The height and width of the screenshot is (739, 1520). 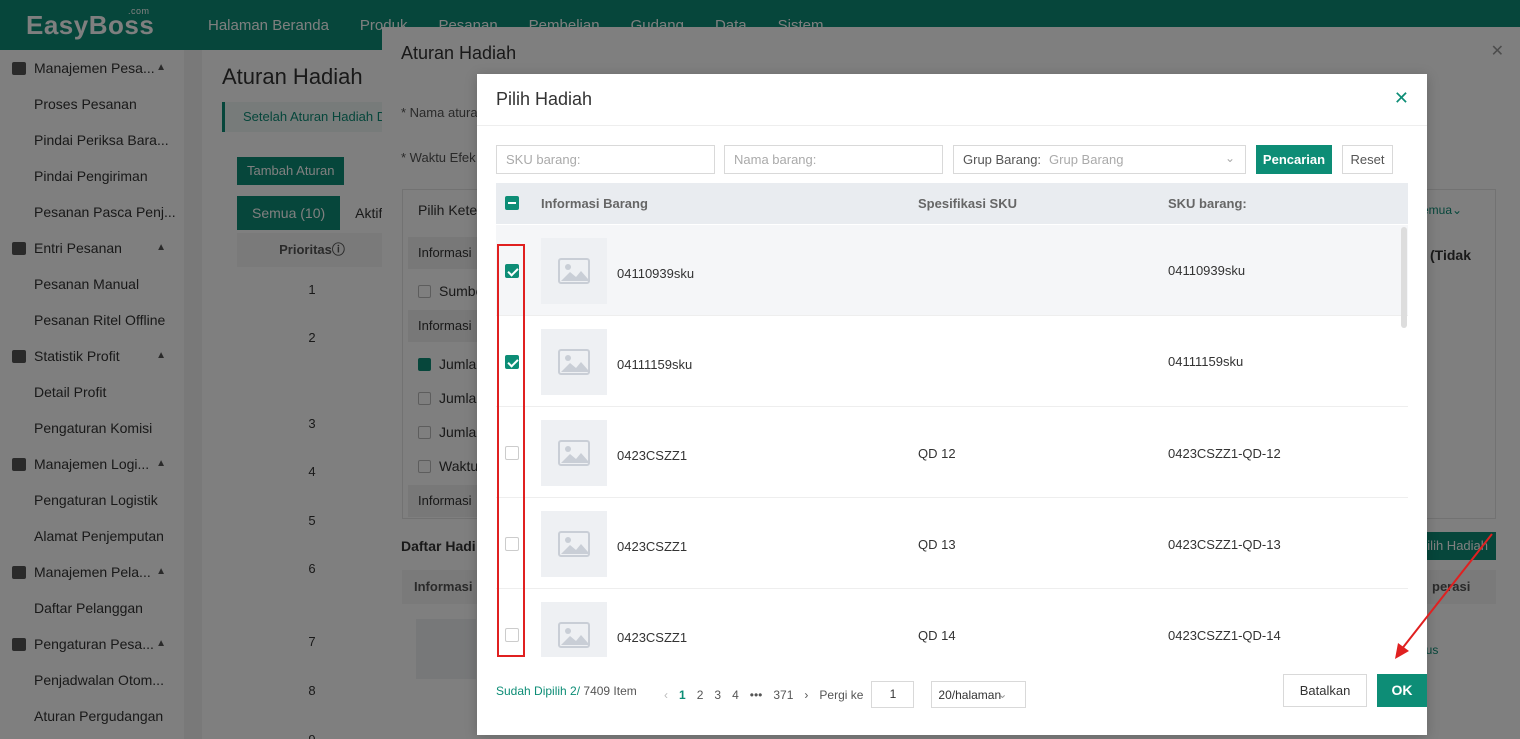 I want to click on table-row: 0423CSZZ1 QD 12 0423CSZZ1-QD-12, so click(x=952, y=452).